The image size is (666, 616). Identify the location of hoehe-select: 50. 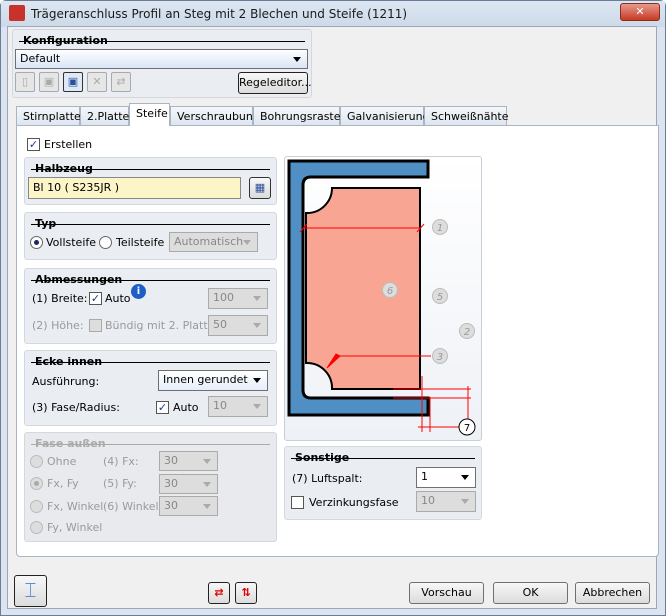
(238, 325).